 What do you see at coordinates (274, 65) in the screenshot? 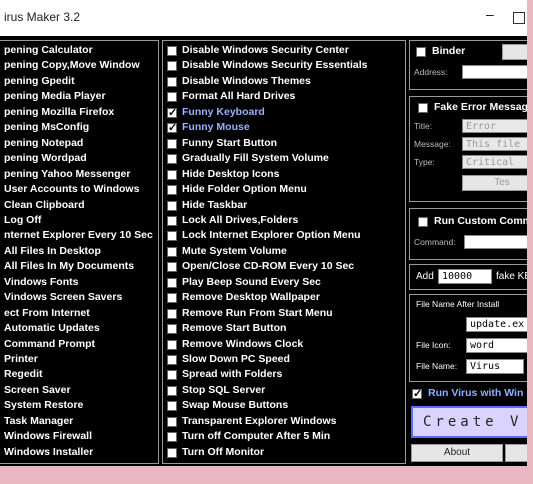
I see `option-right-item: Disable Windows Security Essentials` at bounding box center [274, 65].